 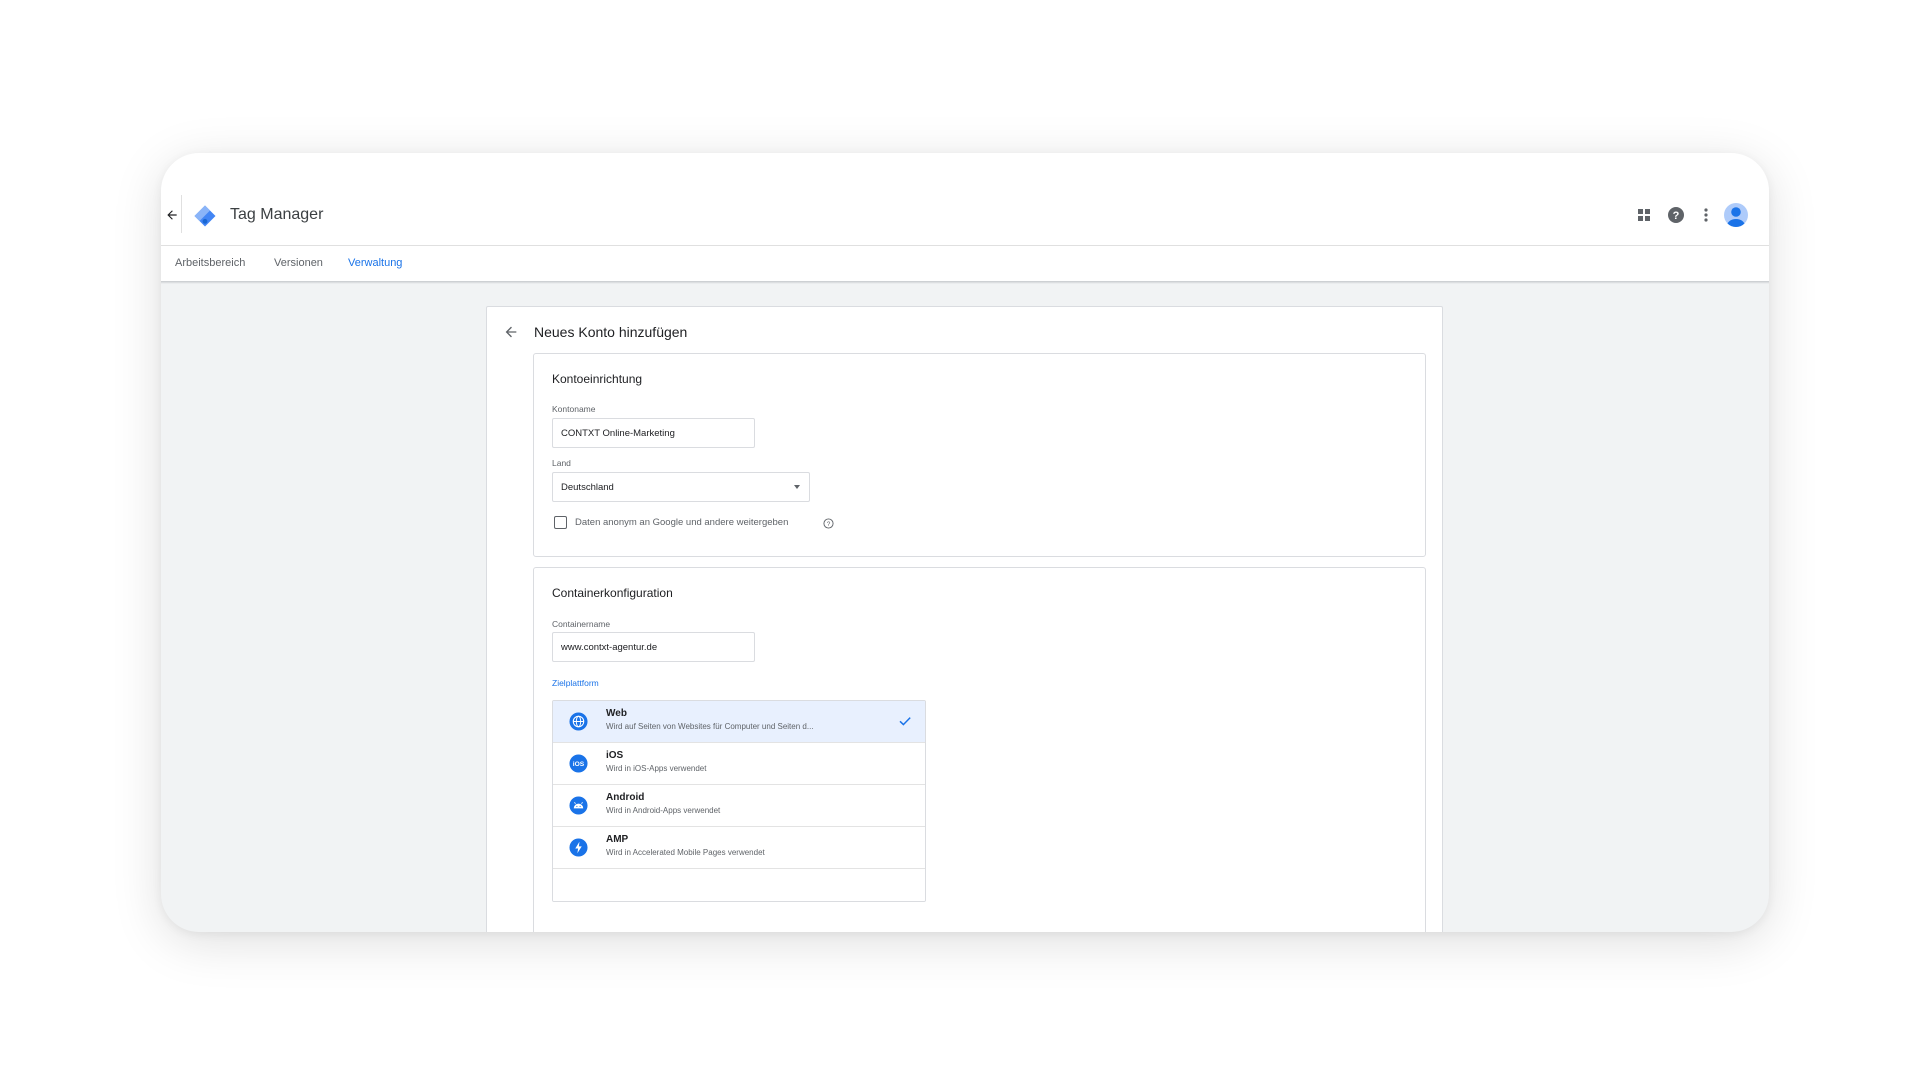 I want to click on help-circle-icon: ?, so click(x=828, y=523).